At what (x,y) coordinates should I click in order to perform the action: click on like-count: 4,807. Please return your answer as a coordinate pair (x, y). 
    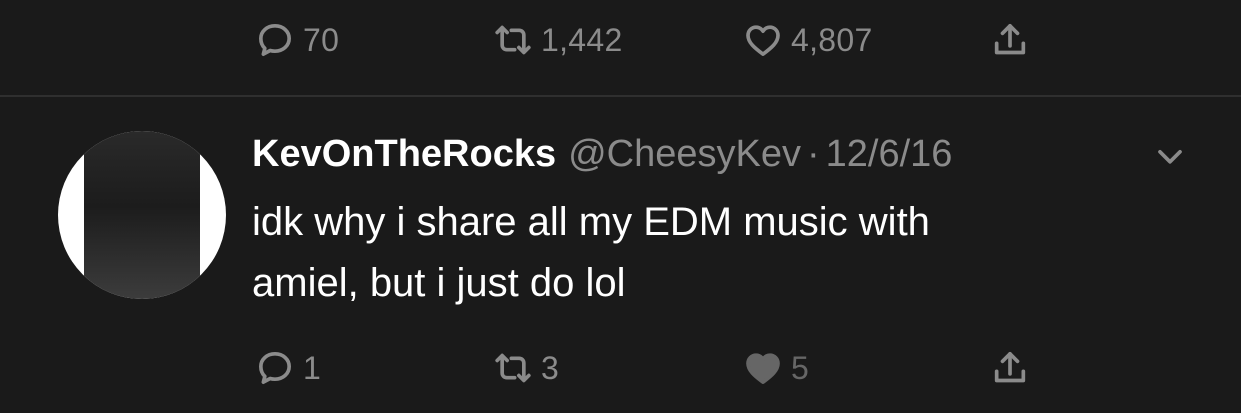
    Looking at the image, I should click on (832, 39).